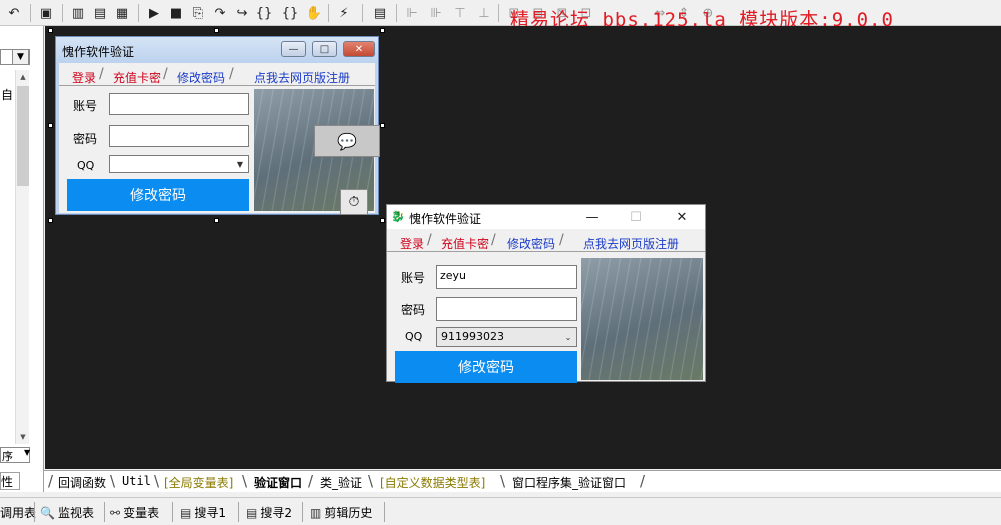 This screenshot has width=1001, height=525. I want to click on code-tab-globals: [全局变量表], so click(198, 482).